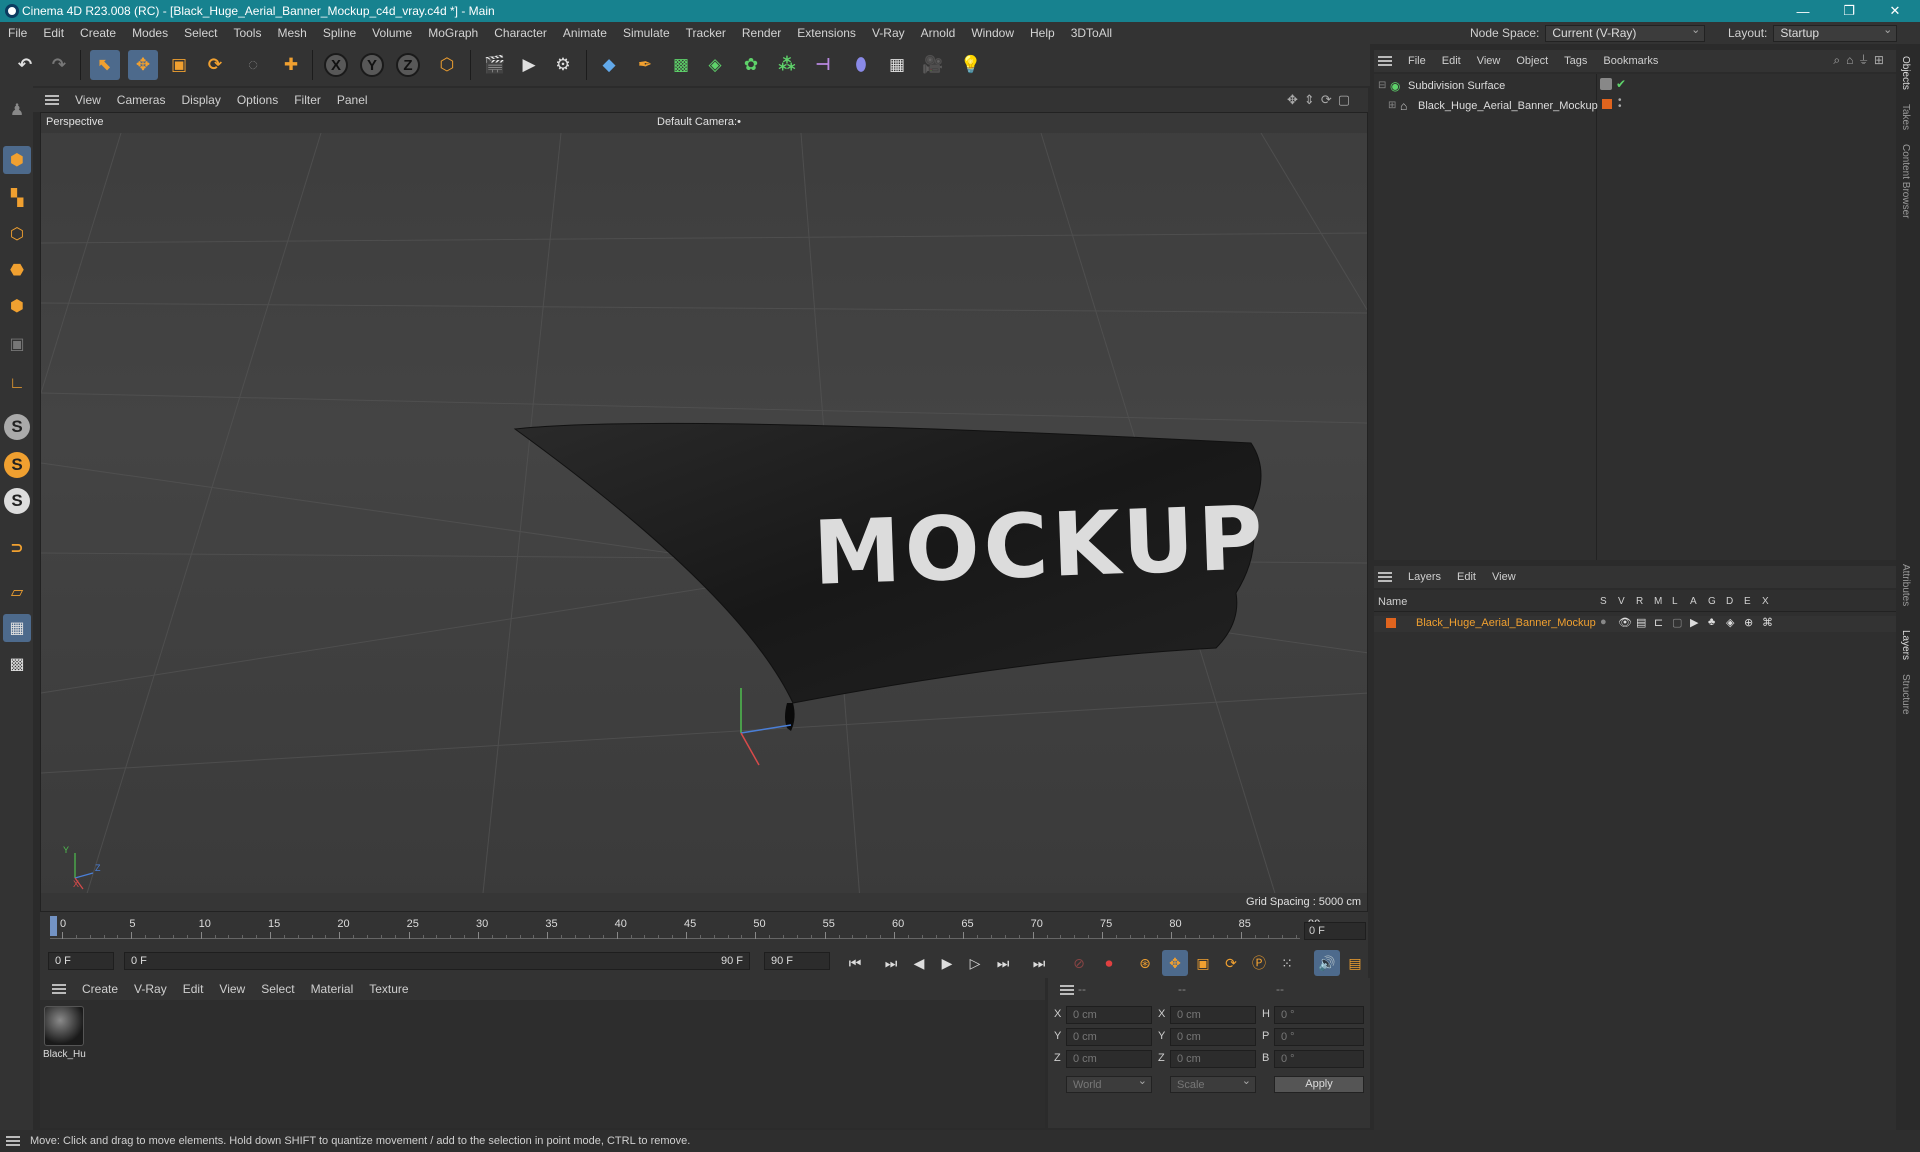 The height and width of the screenshot is (1152, 1920). Describe the element at coordinates (17, 306) in the screenshot. I see `polygon-mode-icon: ⬢` at that location.